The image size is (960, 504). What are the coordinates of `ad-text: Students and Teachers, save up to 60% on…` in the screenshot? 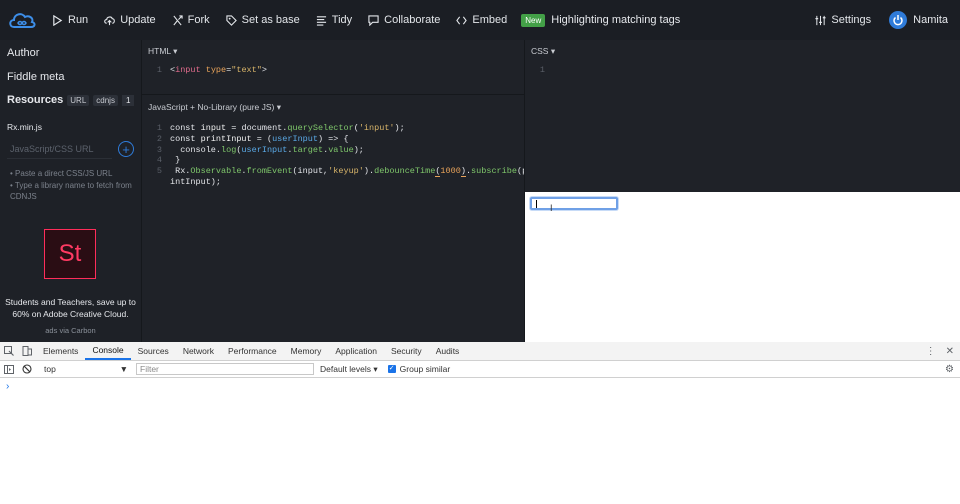 It's located at (70, 308).